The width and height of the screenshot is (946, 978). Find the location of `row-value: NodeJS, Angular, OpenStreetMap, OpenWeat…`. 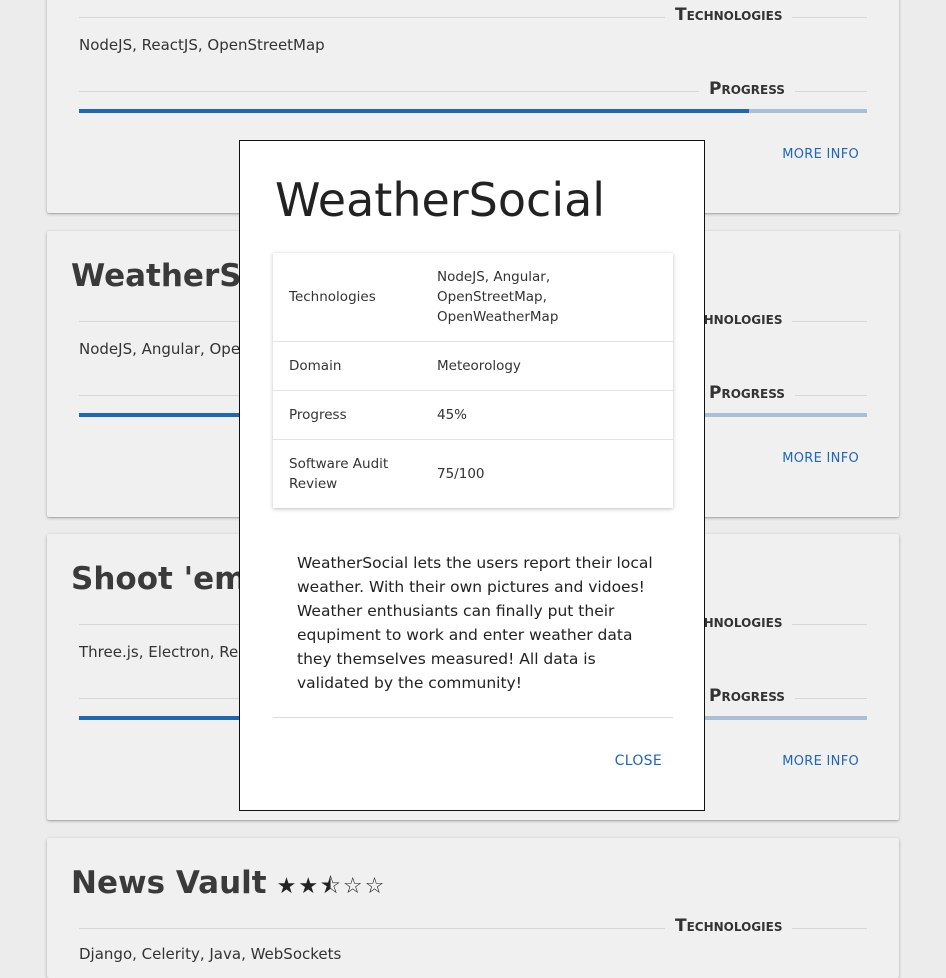

row-value: NodeJS, Angular, OpenStreetMap, OpenWeat… is located at coordinates (547, 297).